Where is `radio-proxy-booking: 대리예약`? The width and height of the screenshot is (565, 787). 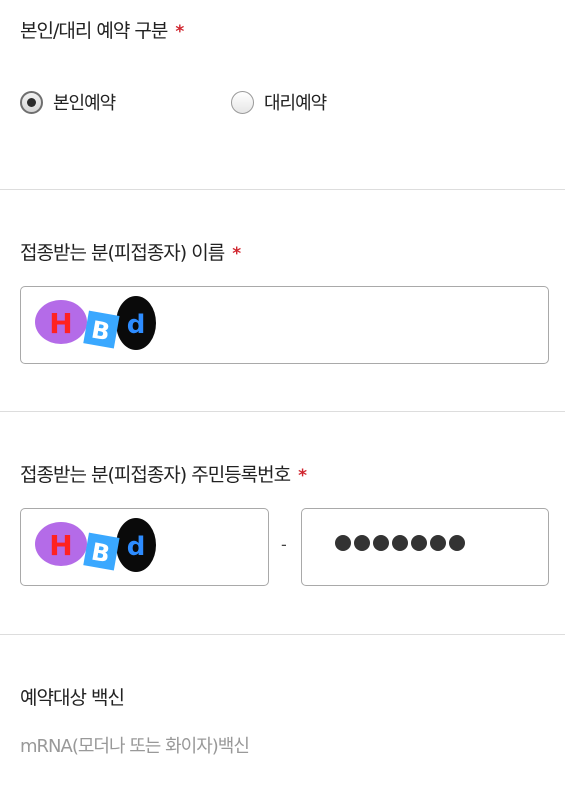
radio-proxy-booking: 대리예약 is located at coordinates (279, 102).